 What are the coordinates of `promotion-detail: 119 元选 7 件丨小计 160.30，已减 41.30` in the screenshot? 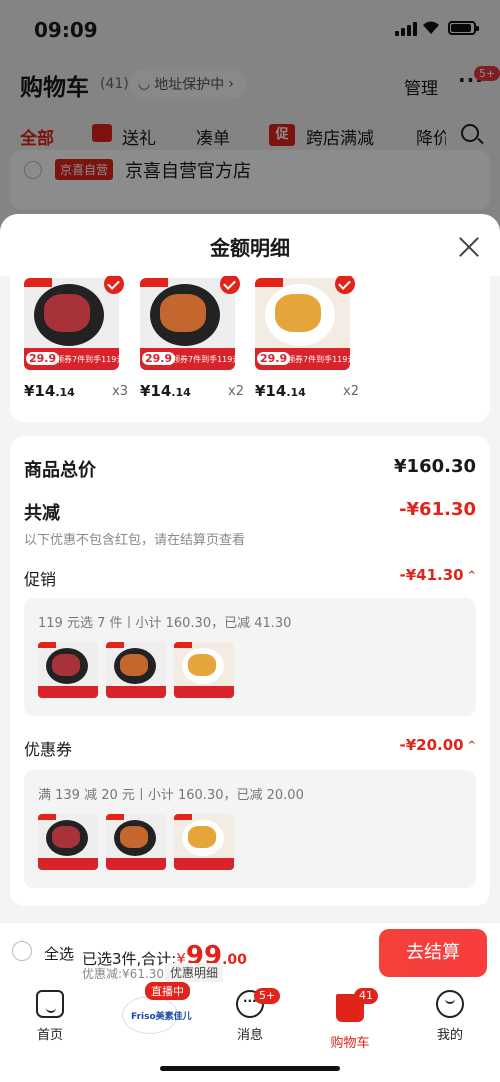 It's located at (165, 623).